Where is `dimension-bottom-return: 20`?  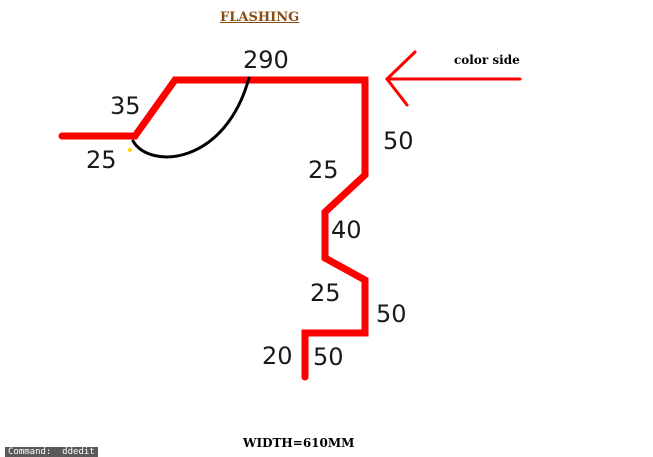 dimension-bottom-return: 20 is located at coordinates (277, 356).